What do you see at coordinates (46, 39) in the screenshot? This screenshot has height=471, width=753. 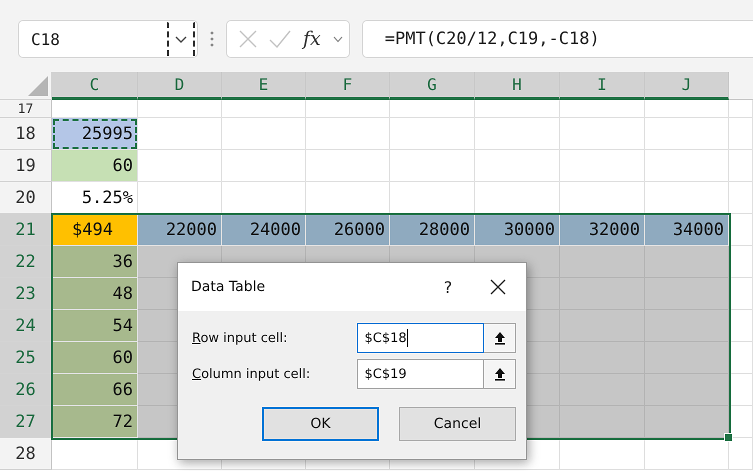 I see `cell-reference: C18` at bounding box center [46, 39].